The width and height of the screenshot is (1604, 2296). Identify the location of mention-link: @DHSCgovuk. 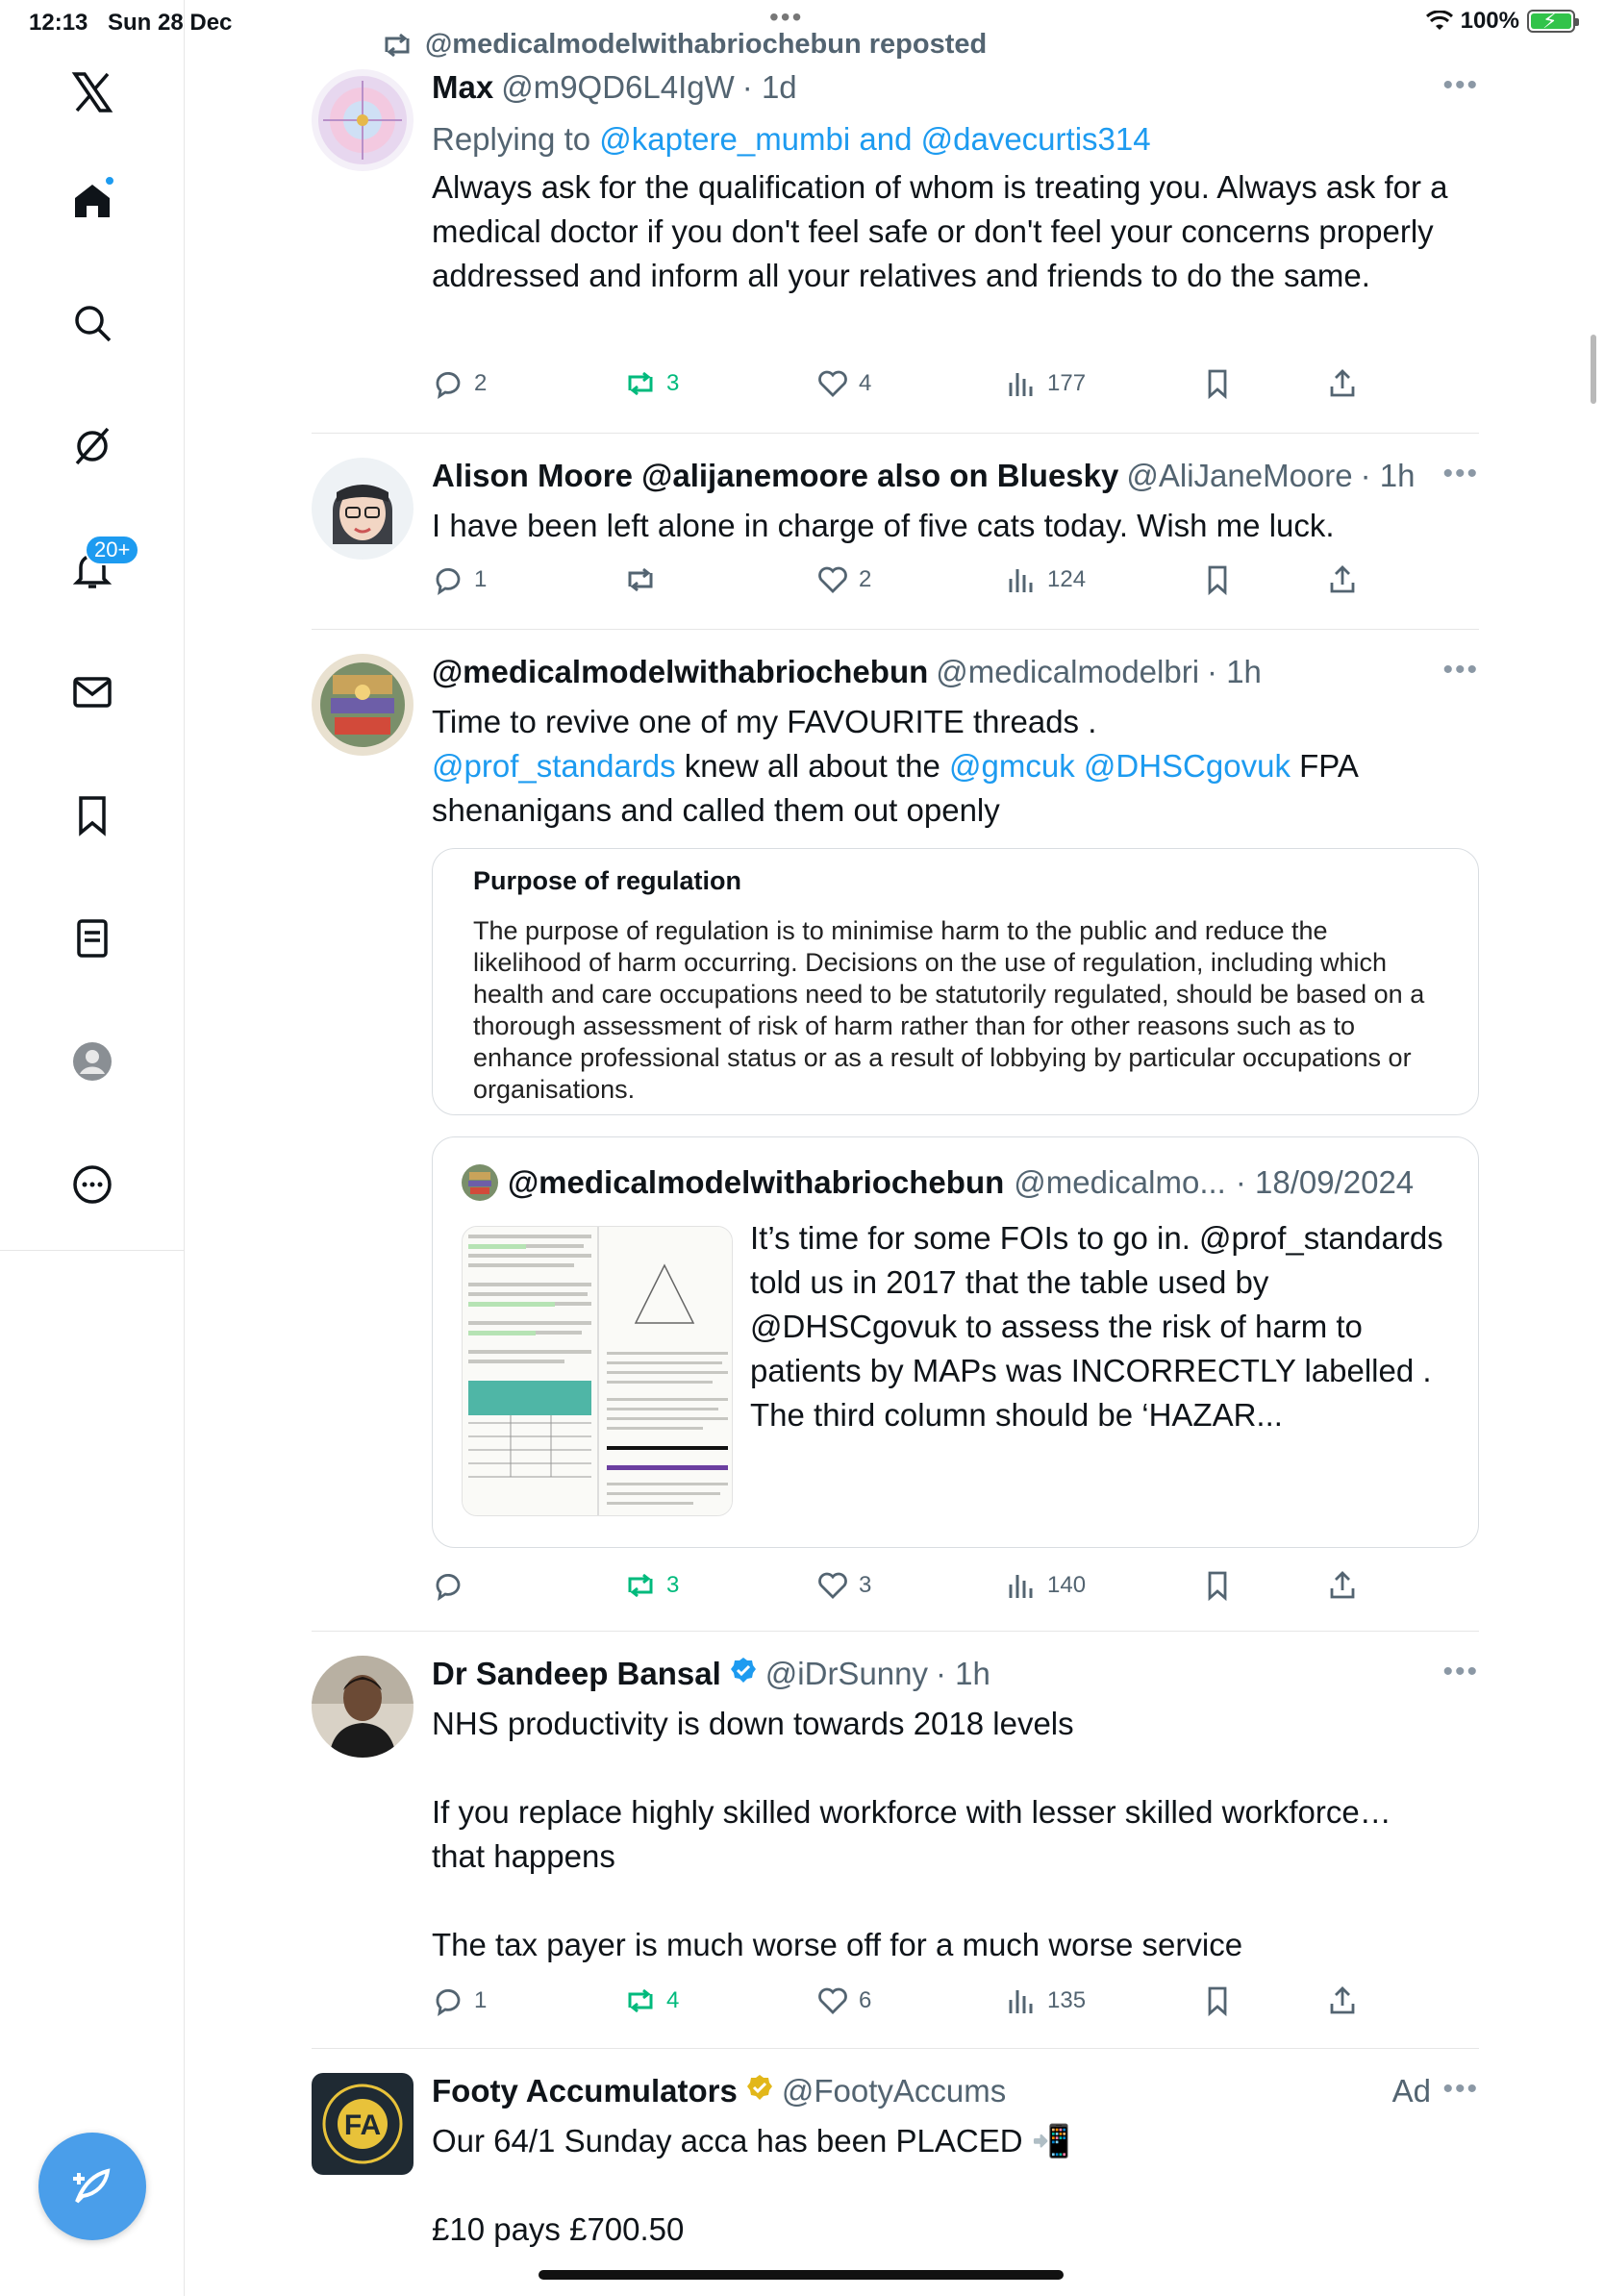
(1187, 766).